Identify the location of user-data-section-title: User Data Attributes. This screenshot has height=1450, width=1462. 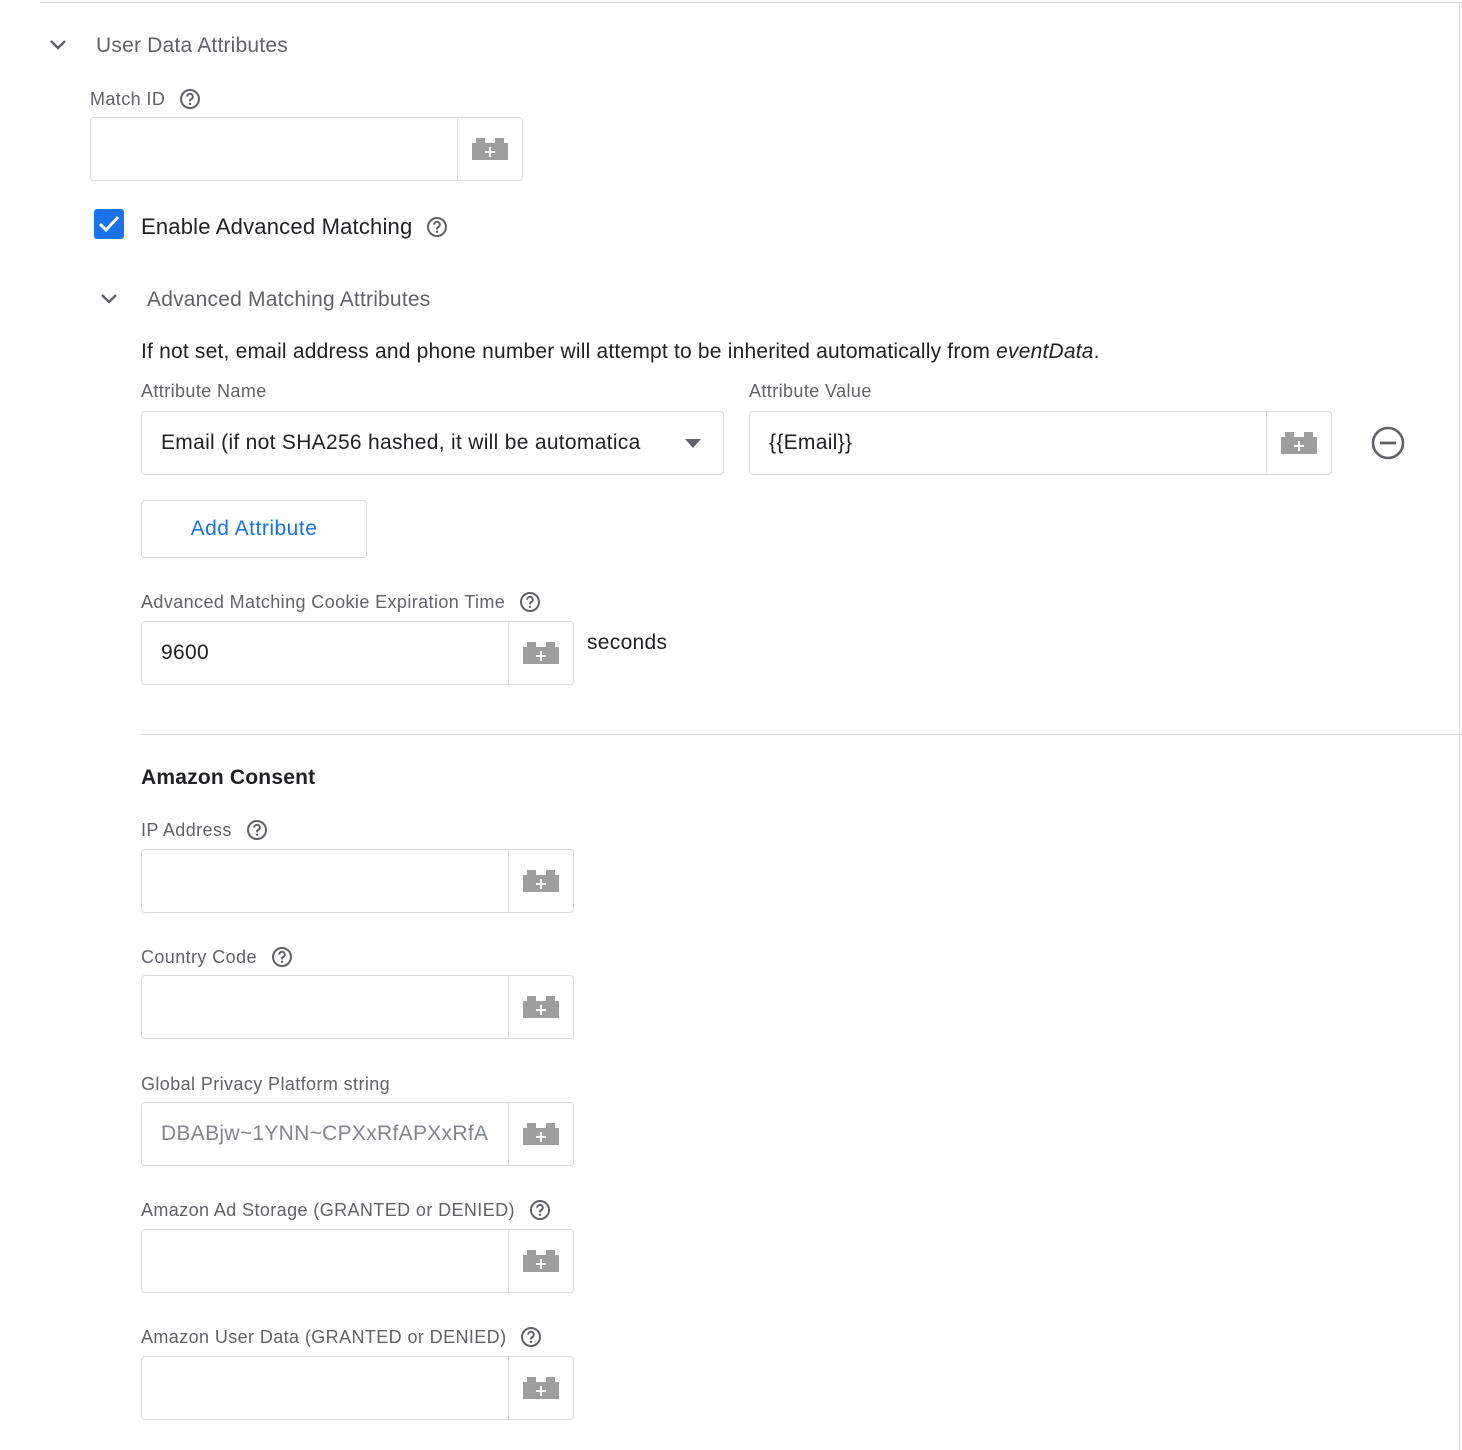
(192, 46).